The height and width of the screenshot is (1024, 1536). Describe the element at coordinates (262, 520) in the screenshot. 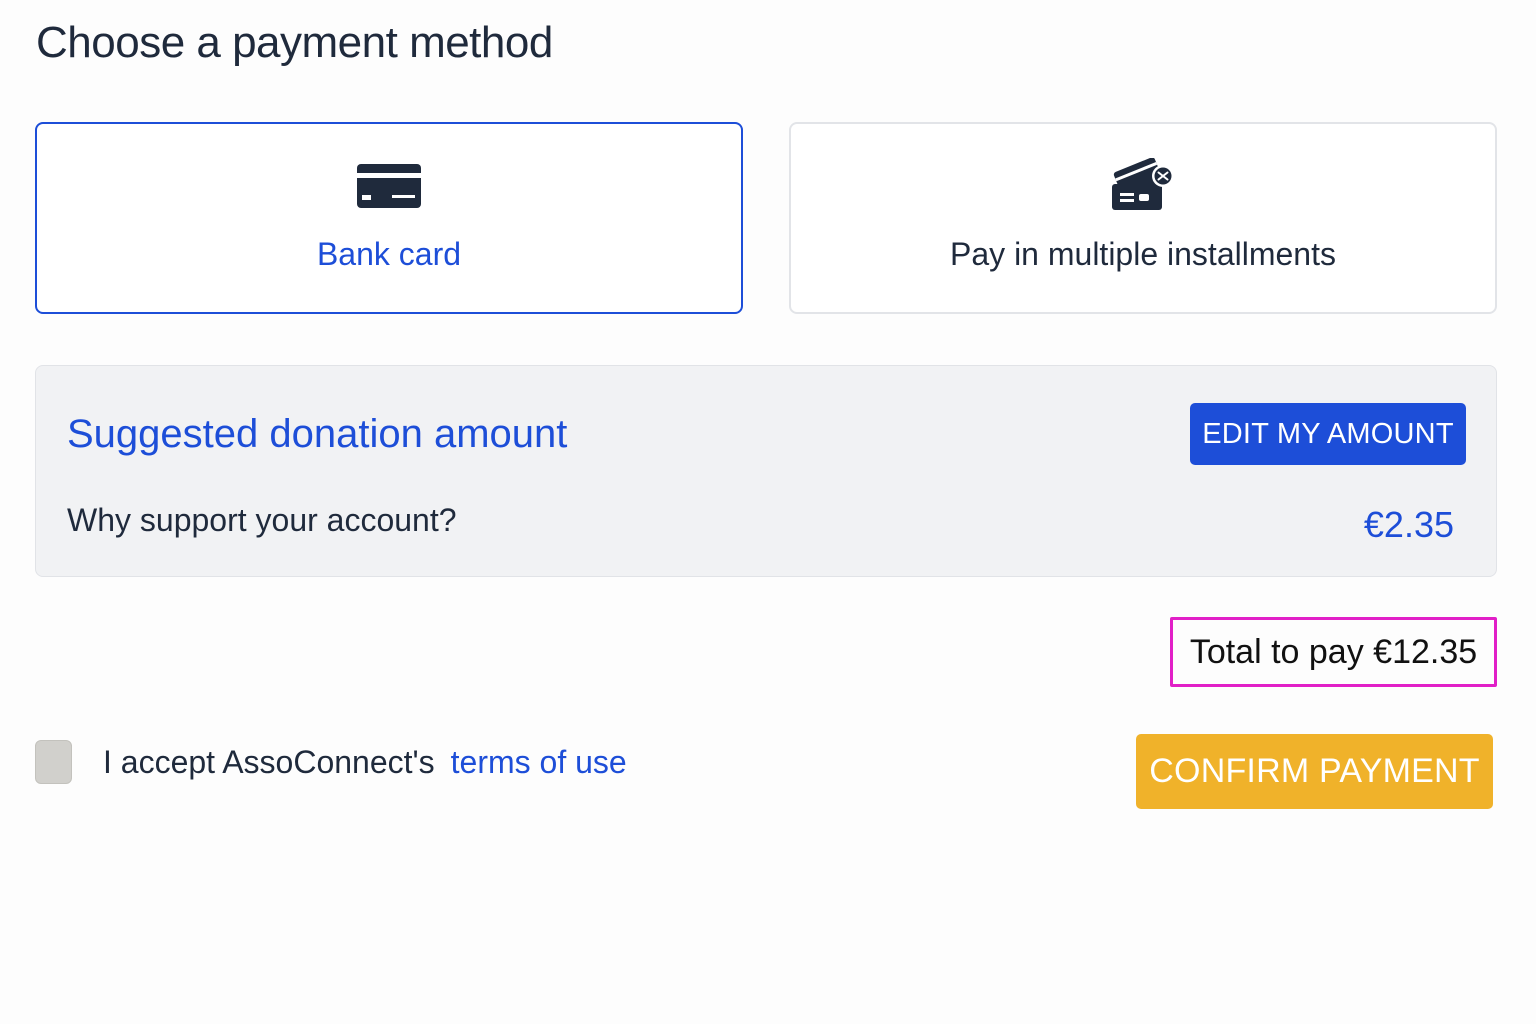

I see `donation-question: Why support your account?` at that location.